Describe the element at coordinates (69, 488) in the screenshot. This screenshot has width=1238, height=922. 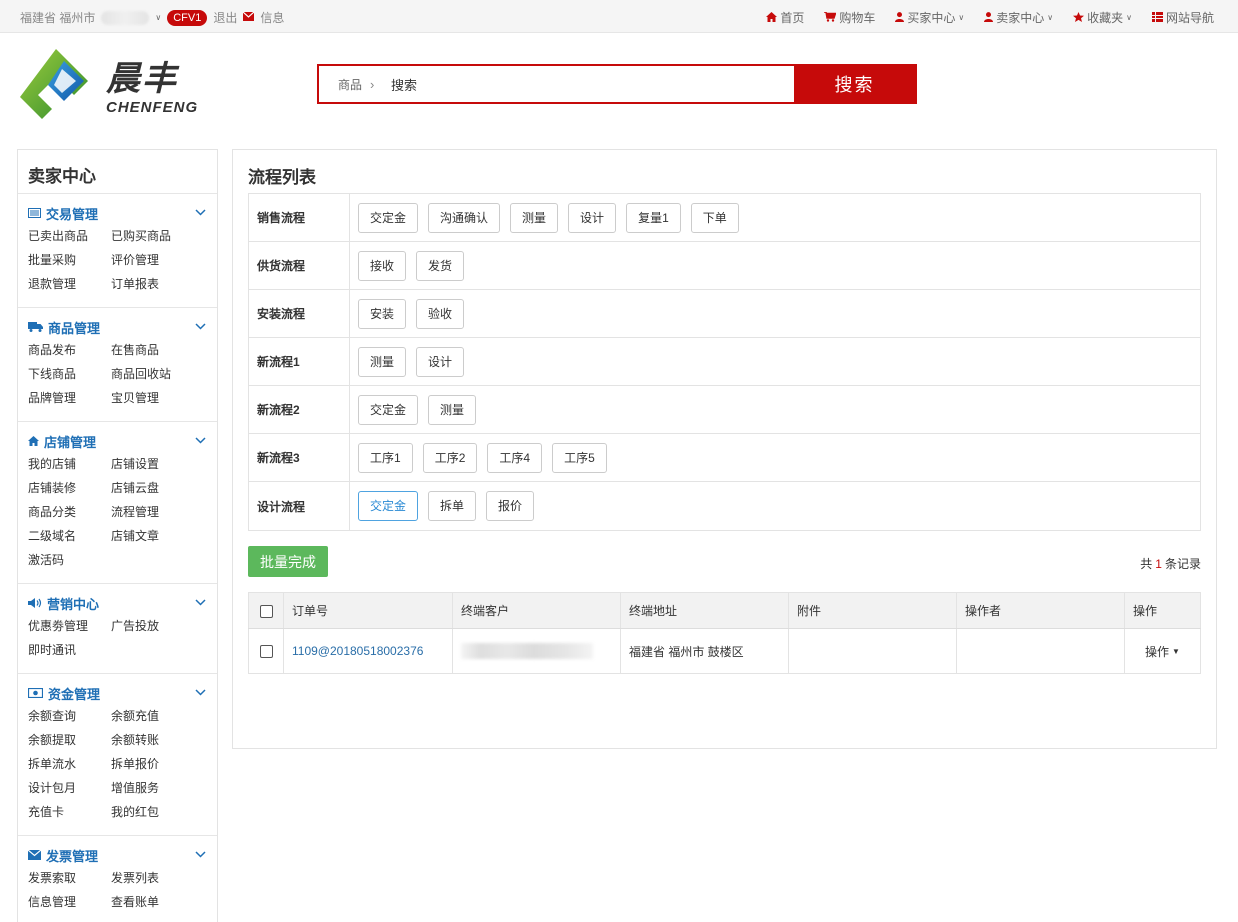
I see `sidebar-link: 店铺装修` at that location.